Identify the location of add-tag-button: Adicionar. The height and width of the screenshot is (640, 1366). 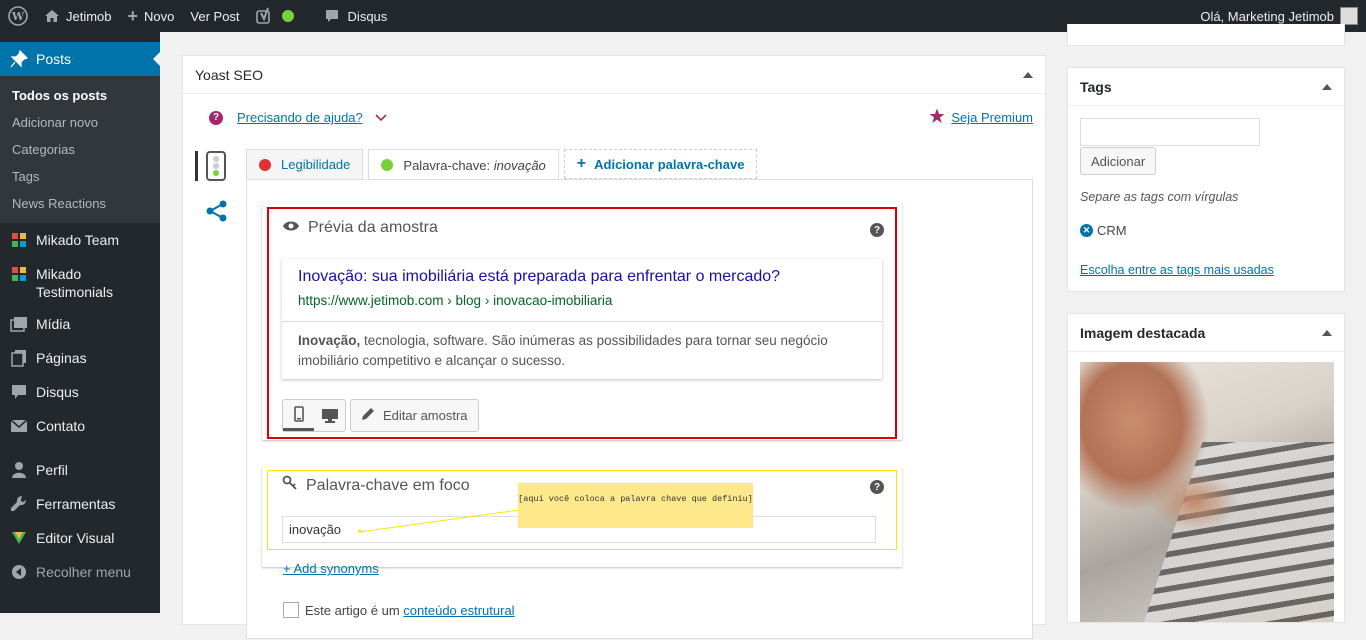
(1118, 161).